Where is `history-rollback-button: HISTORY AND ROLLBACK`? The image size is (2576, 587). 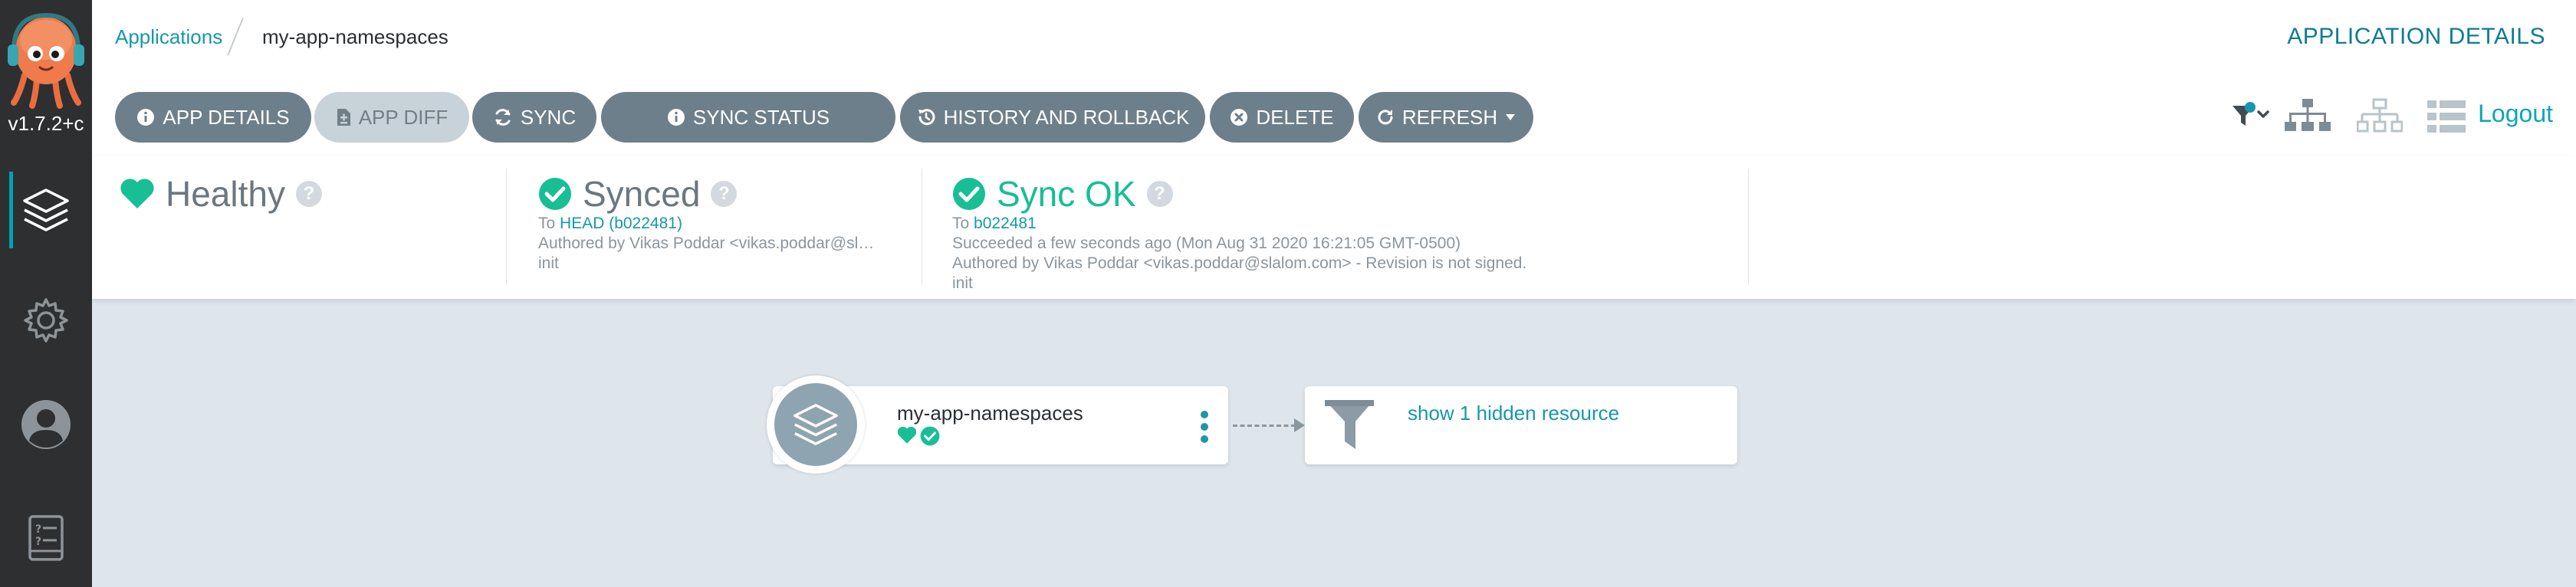
history-rollback-button: HISTORY AND ROLLBACK is located at coordinates (1052, 117).